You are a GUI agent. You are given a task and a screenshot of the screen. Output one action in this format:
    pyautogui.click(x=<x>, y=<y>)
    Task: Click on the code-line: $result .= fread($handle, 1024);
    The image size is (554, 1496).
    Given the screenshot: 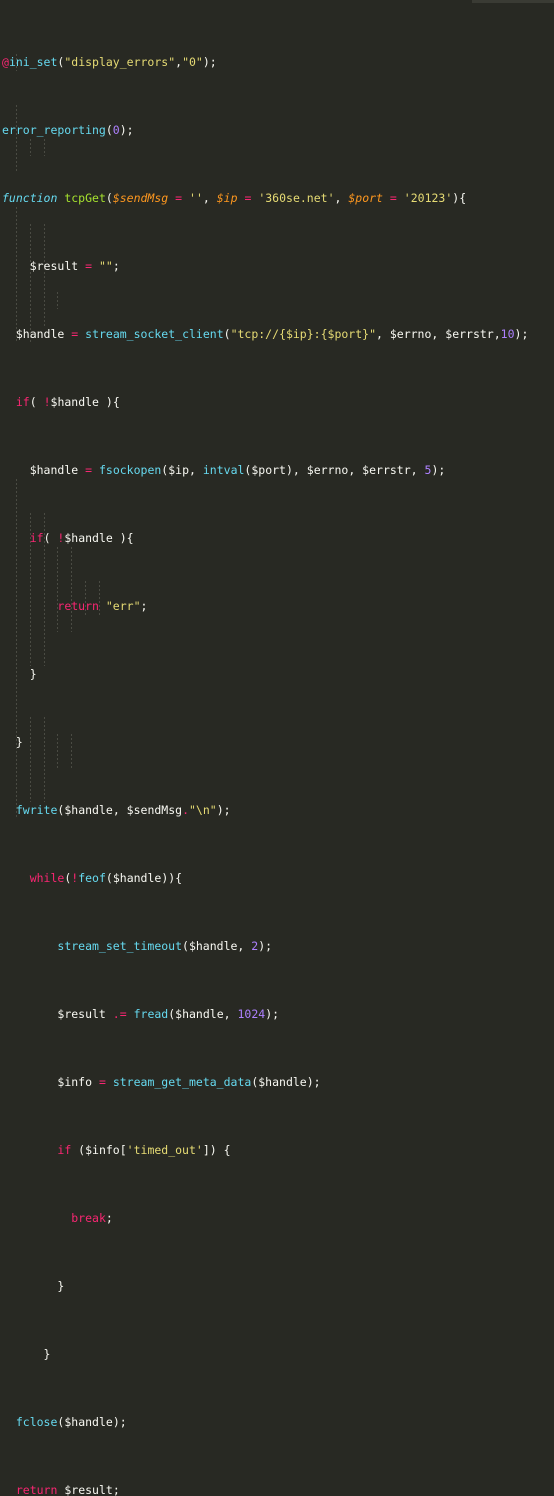 What is the action you would take?
    pyautogui.click(x=168, y=1014)
    